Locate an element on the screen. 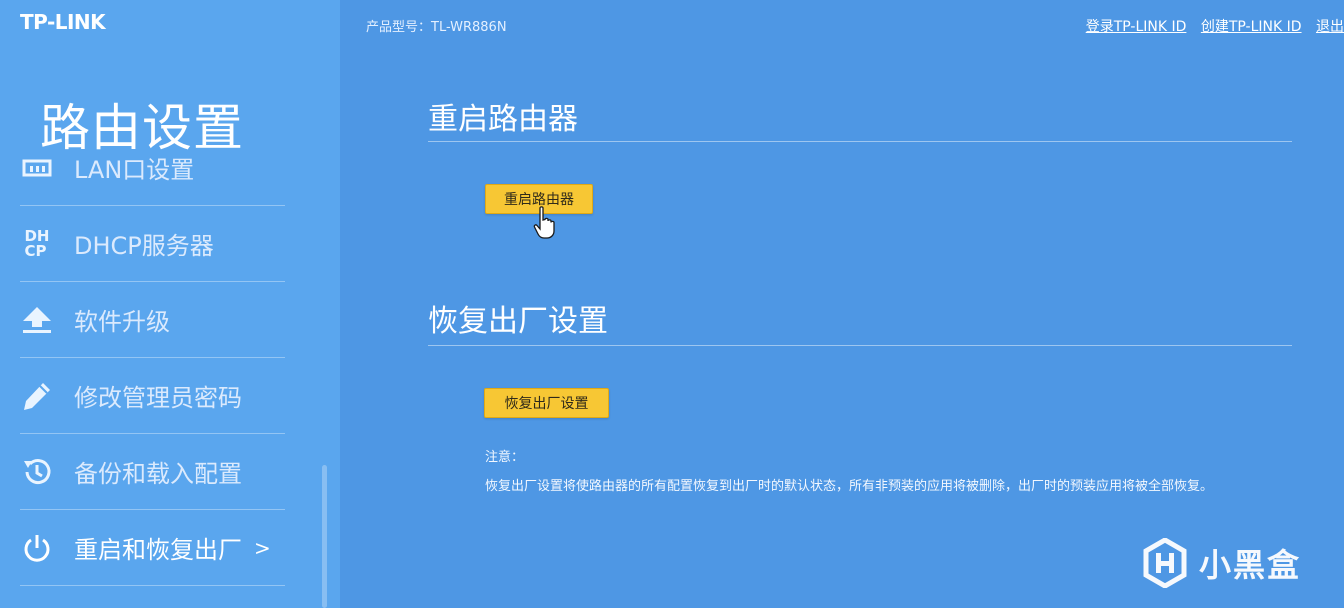 Image resolution: width=1344 pixels, height=608 pixels. watermark: 小黑盒 is located at coordinates (1222, 563).